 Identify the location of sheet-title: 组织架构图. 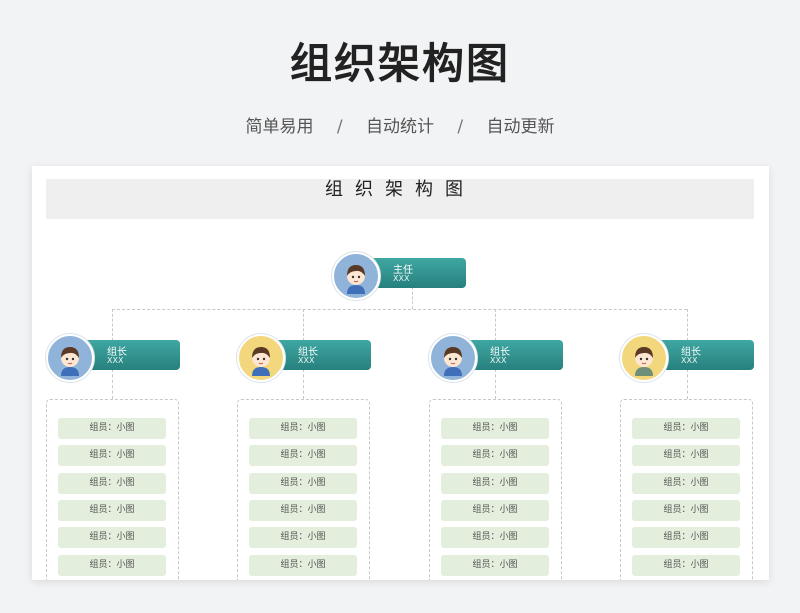
(400, 189).